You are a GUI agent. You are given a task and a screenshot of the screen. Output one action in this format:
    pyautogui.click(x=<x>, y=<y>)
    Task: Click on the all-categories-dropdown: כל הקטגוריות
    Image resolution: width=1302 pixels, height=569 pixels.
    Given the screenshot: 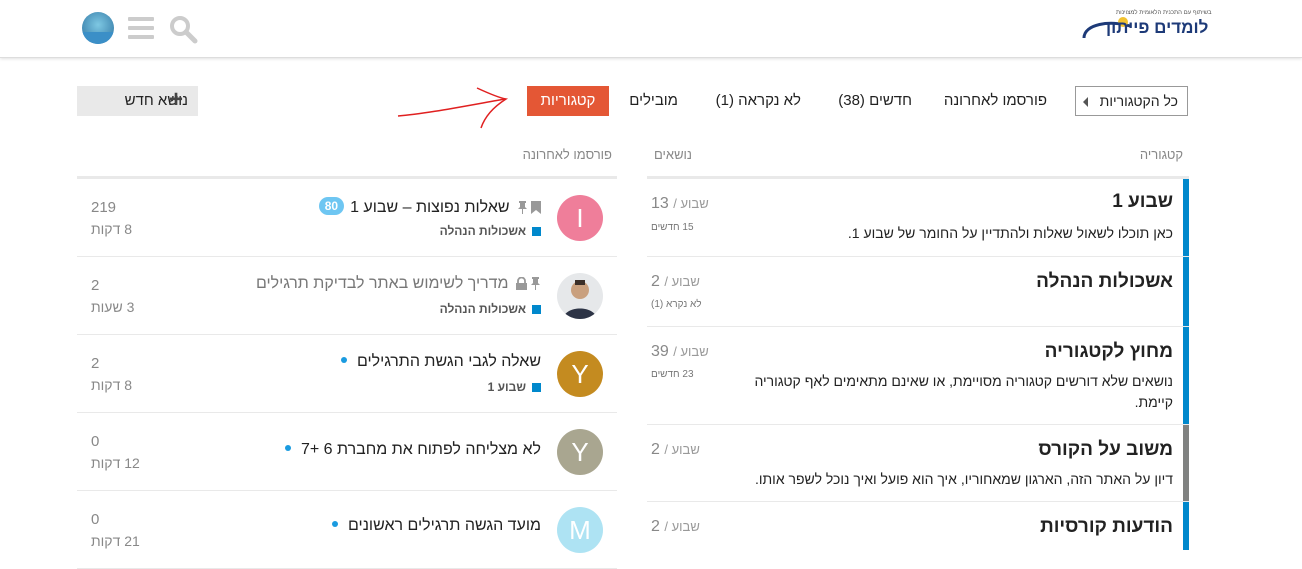 What is the action you would take?
    pyautogui.click(x=1131, y=101)
    